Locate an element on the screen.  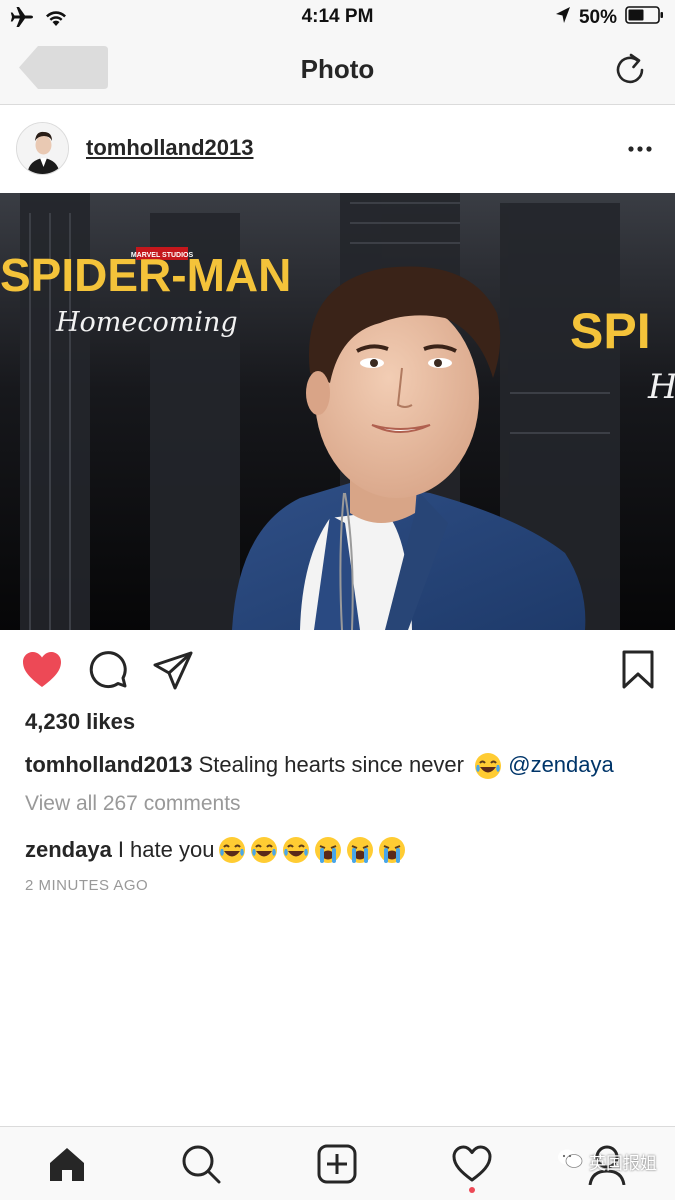
add-post-icon is located at coordinates (337, 1164).